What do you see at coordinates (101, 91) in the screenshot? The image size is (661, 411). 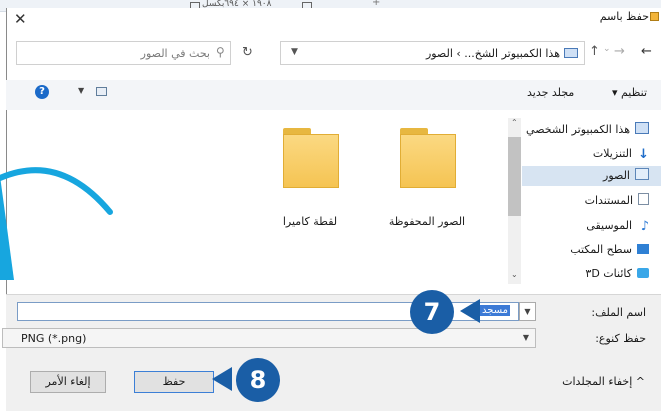 I see `view-icon` at bounding box center [101, 91].